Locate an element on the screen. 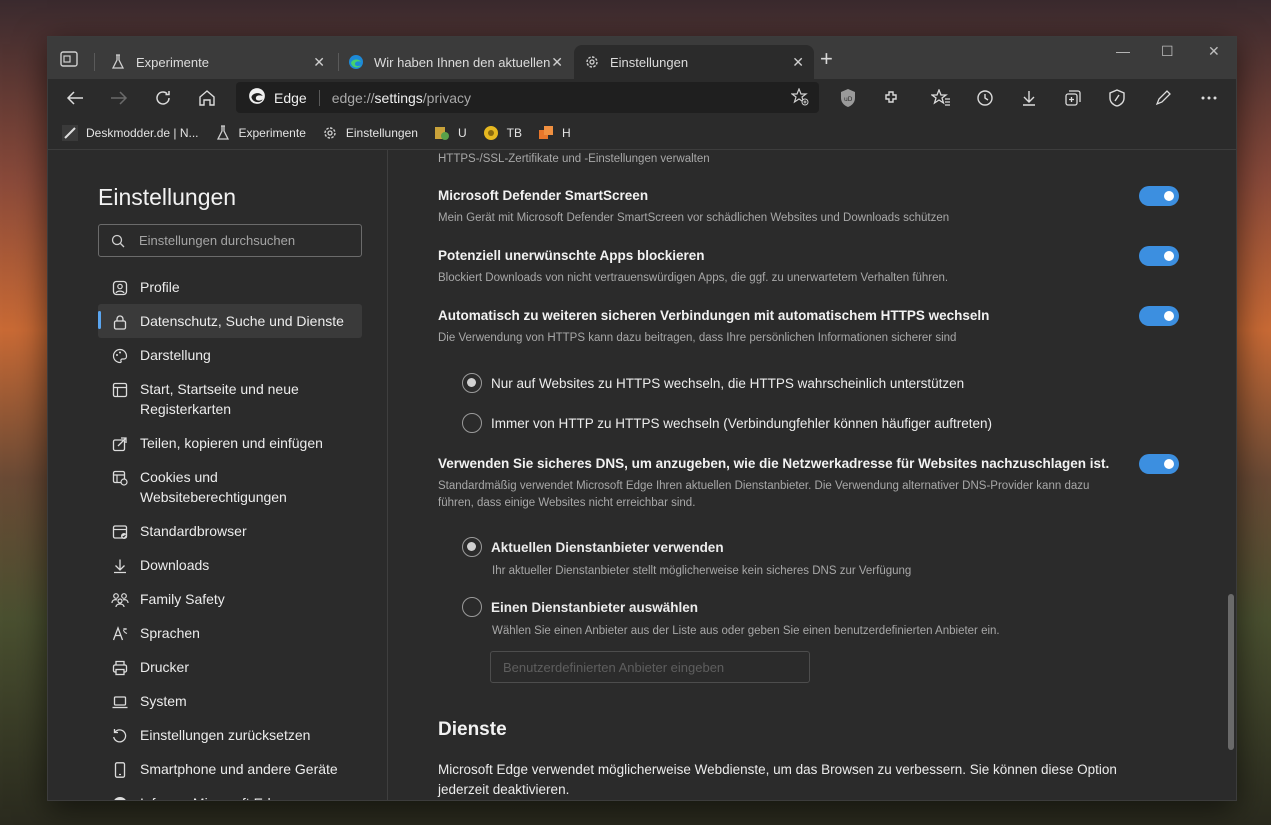  cookie-grid-icon is located at coordinates (120, 478).